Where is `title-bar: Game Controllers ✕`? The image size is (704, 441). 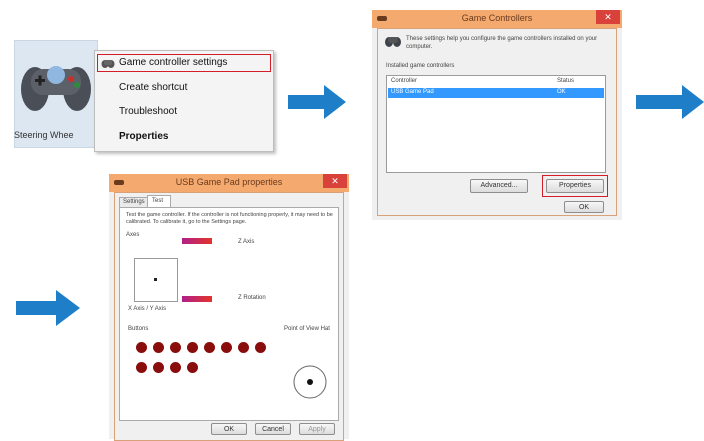 title-bar: Game Controllers ✕ is located at coordinates (497, 19).